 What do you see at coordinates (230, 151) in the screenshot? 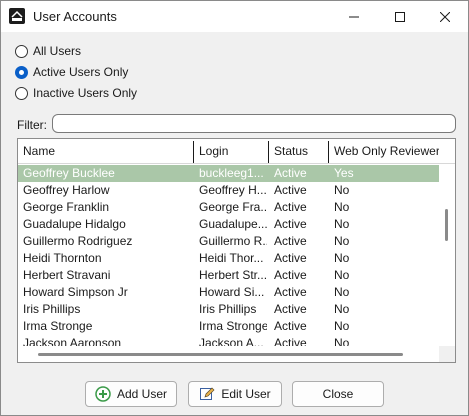
I see `column-header-login: Login` at bounding box center [230, 151].